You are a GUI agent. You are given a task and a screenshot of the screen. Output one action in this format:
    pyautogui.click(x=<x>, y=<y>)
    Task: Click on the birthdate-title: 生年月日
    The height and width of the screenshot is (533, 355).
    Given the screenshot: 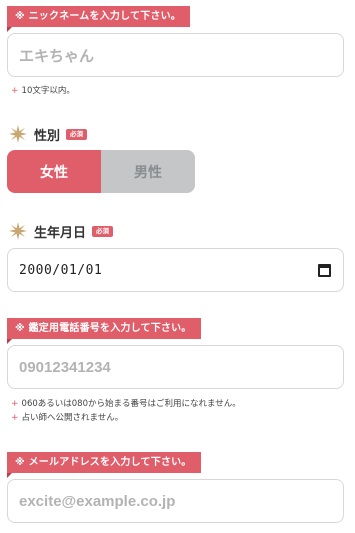 What is the action you would take?
    pyautogui.click(x=60, y=233)
    